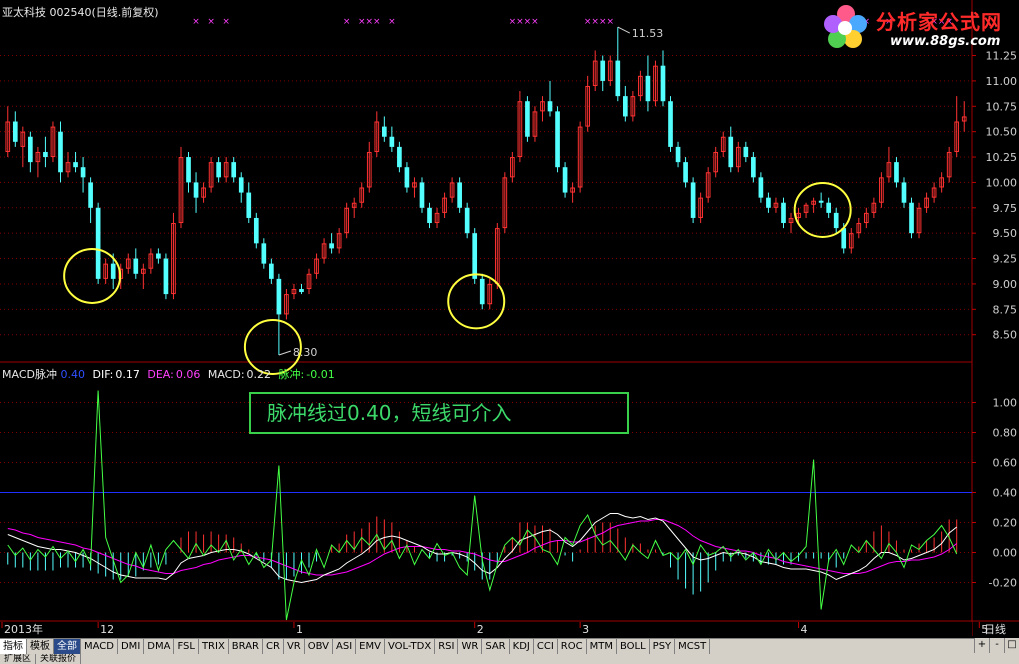 The image size is (1019, 664). Describe the element at coordinates (496, 647) in the screenshot. I see `tab-sar: SAR` at that location.